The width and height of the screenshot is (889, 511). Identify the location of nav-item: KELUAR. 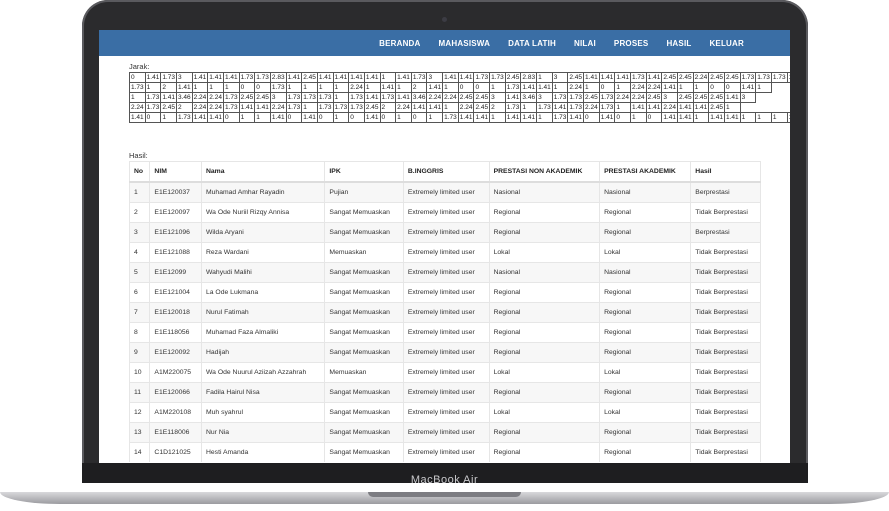
(726, 43).